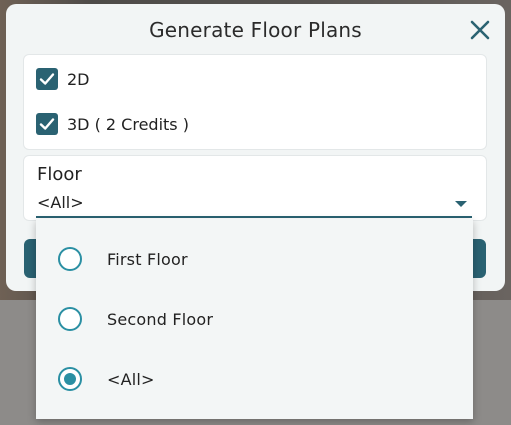 Image resolution: width=511 pixels, height=425 pixels. What do you see at coordinates (63, 79) in the screenshot?
I see `checkbox-2d: 2D` at bounding box center [63, 79].